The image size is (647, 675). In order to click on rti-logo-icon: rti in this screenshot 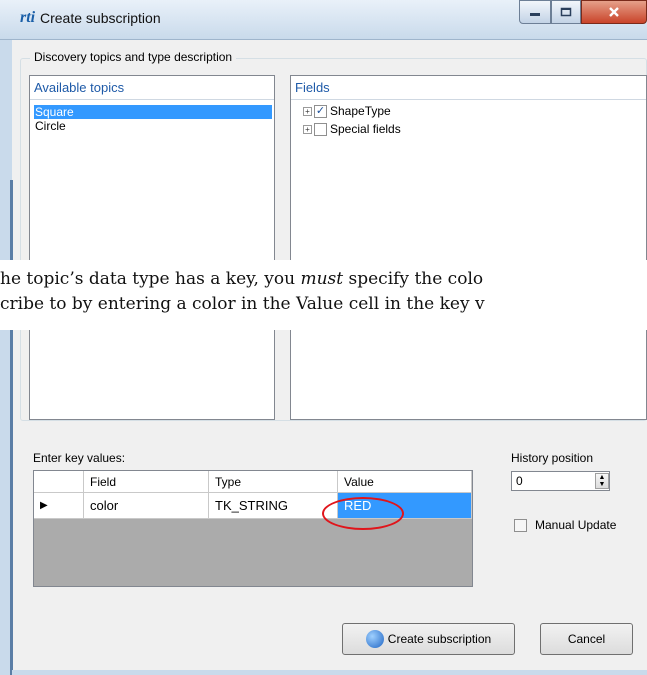, I will do `click(28, 17)`.